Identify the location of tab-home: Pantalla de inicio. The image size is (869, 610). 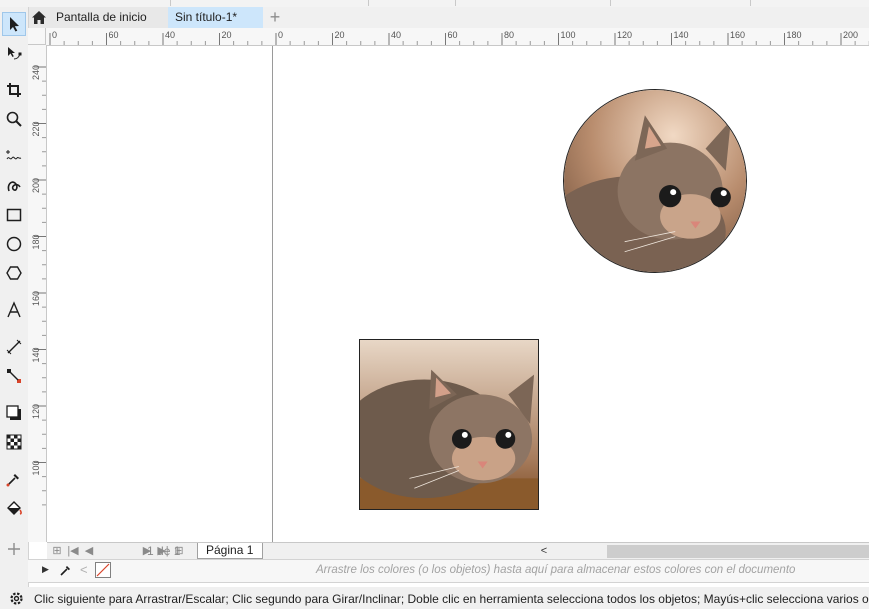
(98, 17).